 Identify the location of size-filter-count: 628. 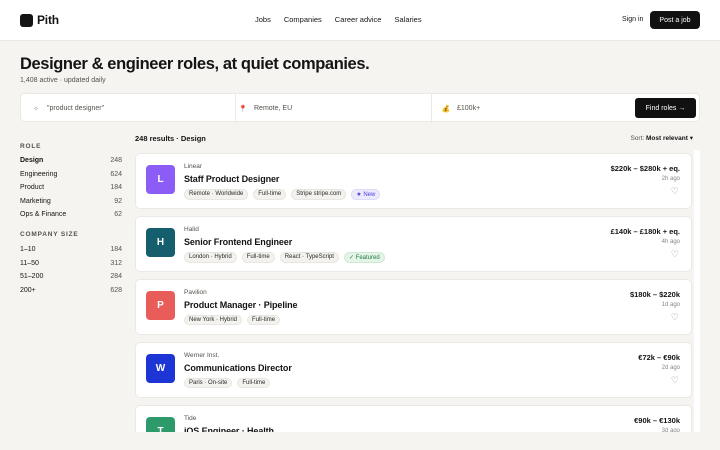
(116, 290).